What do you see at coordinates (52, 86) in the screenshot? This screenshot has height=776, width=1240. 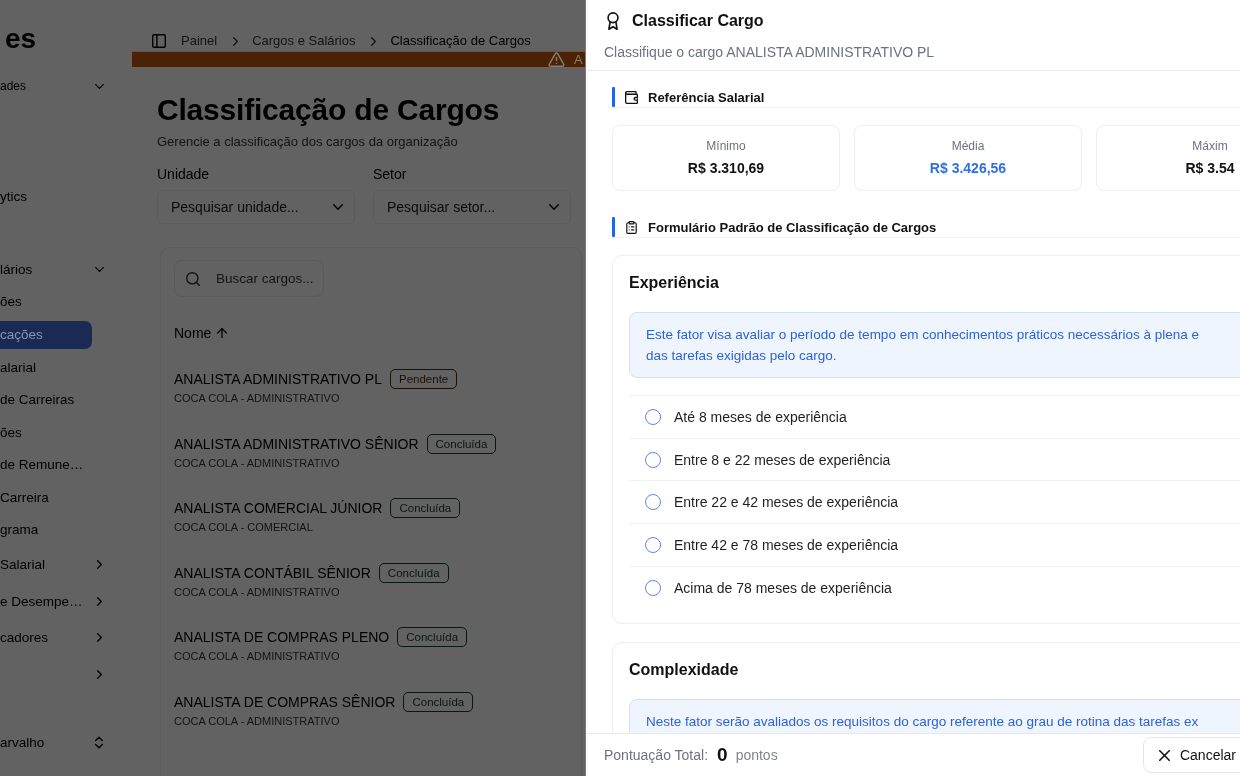 I see `unit-selector: ades` at bounding box center [52, 86].